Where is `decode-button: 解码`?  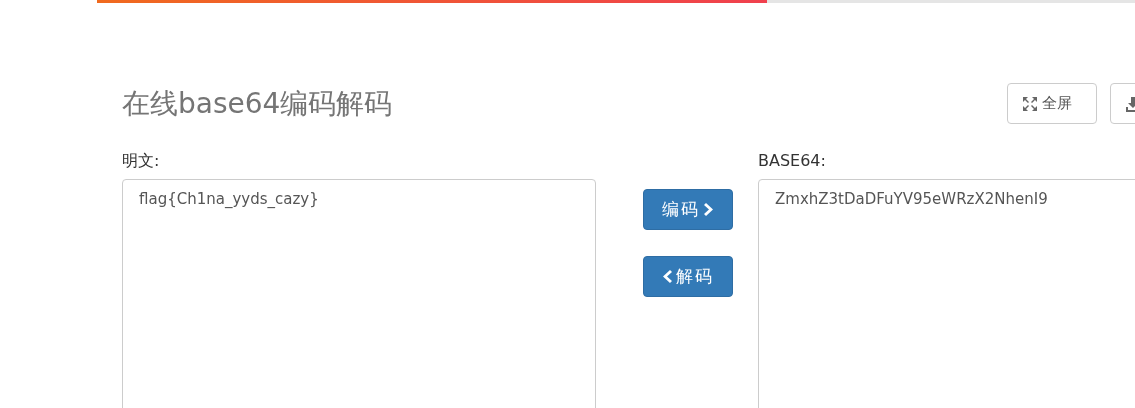
decode-button: 解码 is located at coordinates (688, 276).